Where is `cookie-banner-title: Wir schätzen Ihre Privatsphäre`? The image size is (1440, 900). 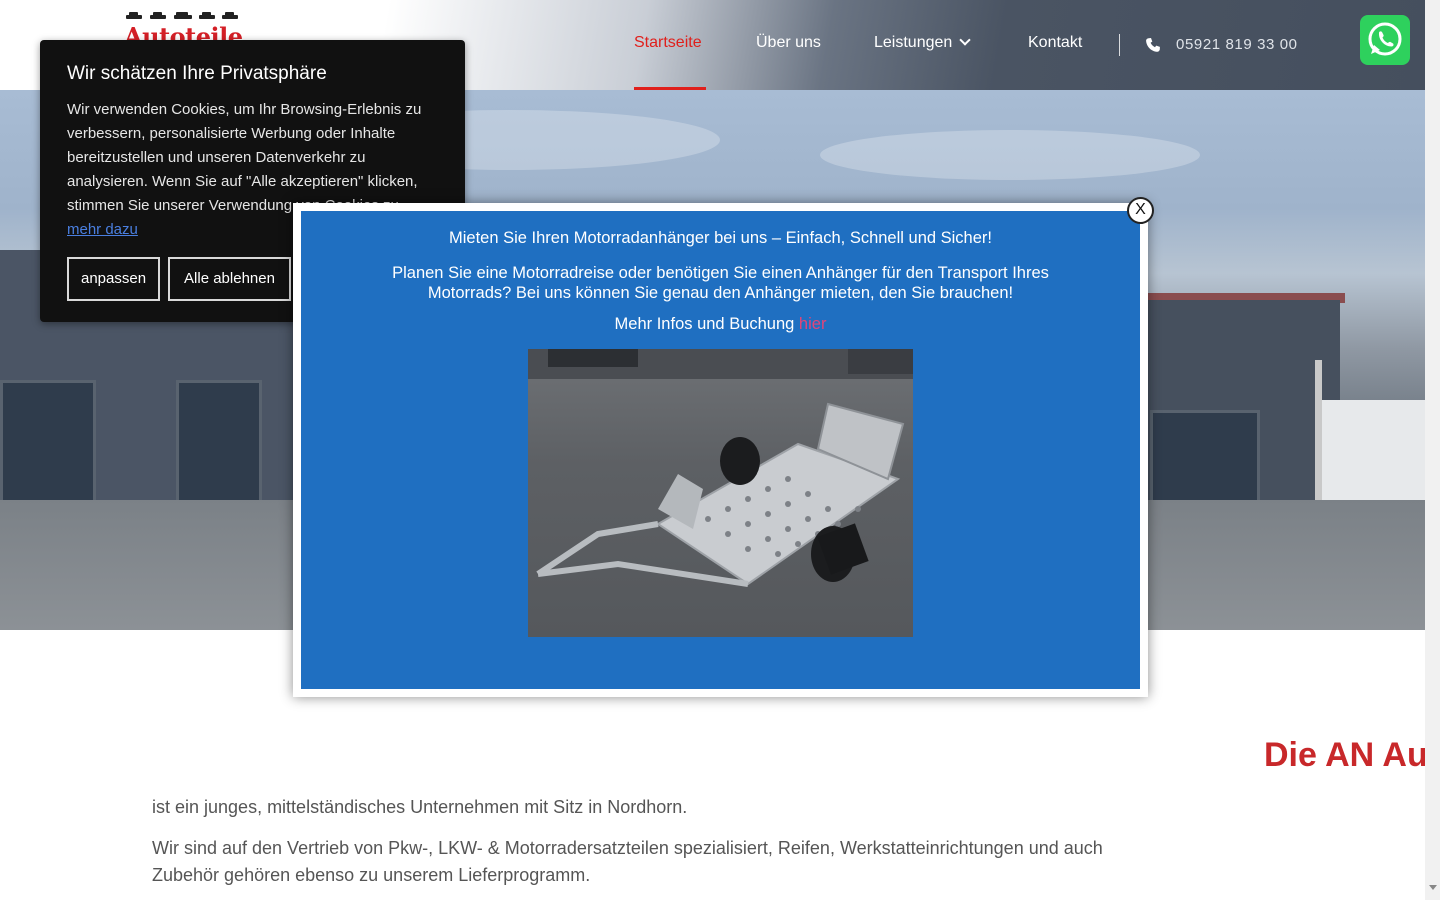
cookie-banner-title: Wir schätzen Ihre Privatsphäre is located at coordinates (197, 73).